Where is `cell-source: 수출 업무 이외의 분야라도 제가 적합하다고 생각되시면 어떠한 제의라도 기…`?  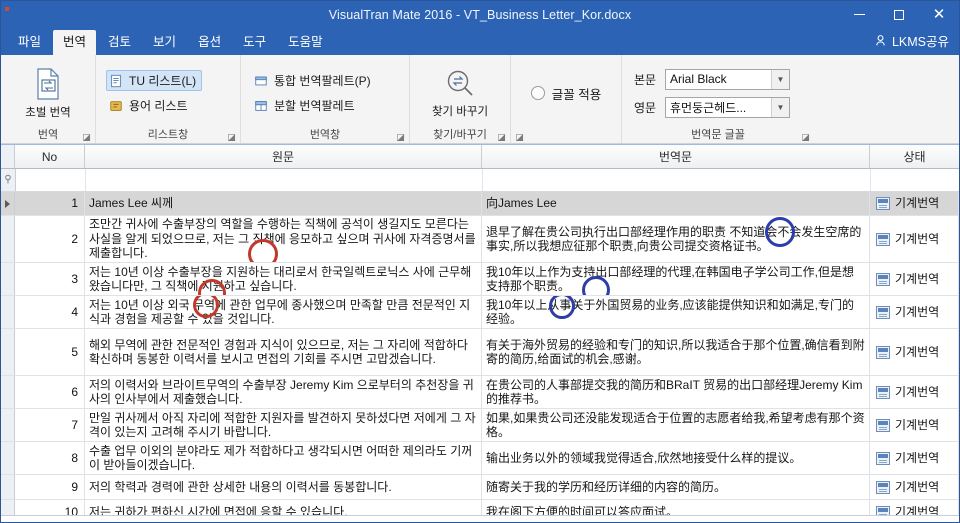 cell-source: 수출 업무 이외의 분야라도 제가 적합하다고 생각되시면 어떠한 제의라도 기… is located at coordinates (283, 458).